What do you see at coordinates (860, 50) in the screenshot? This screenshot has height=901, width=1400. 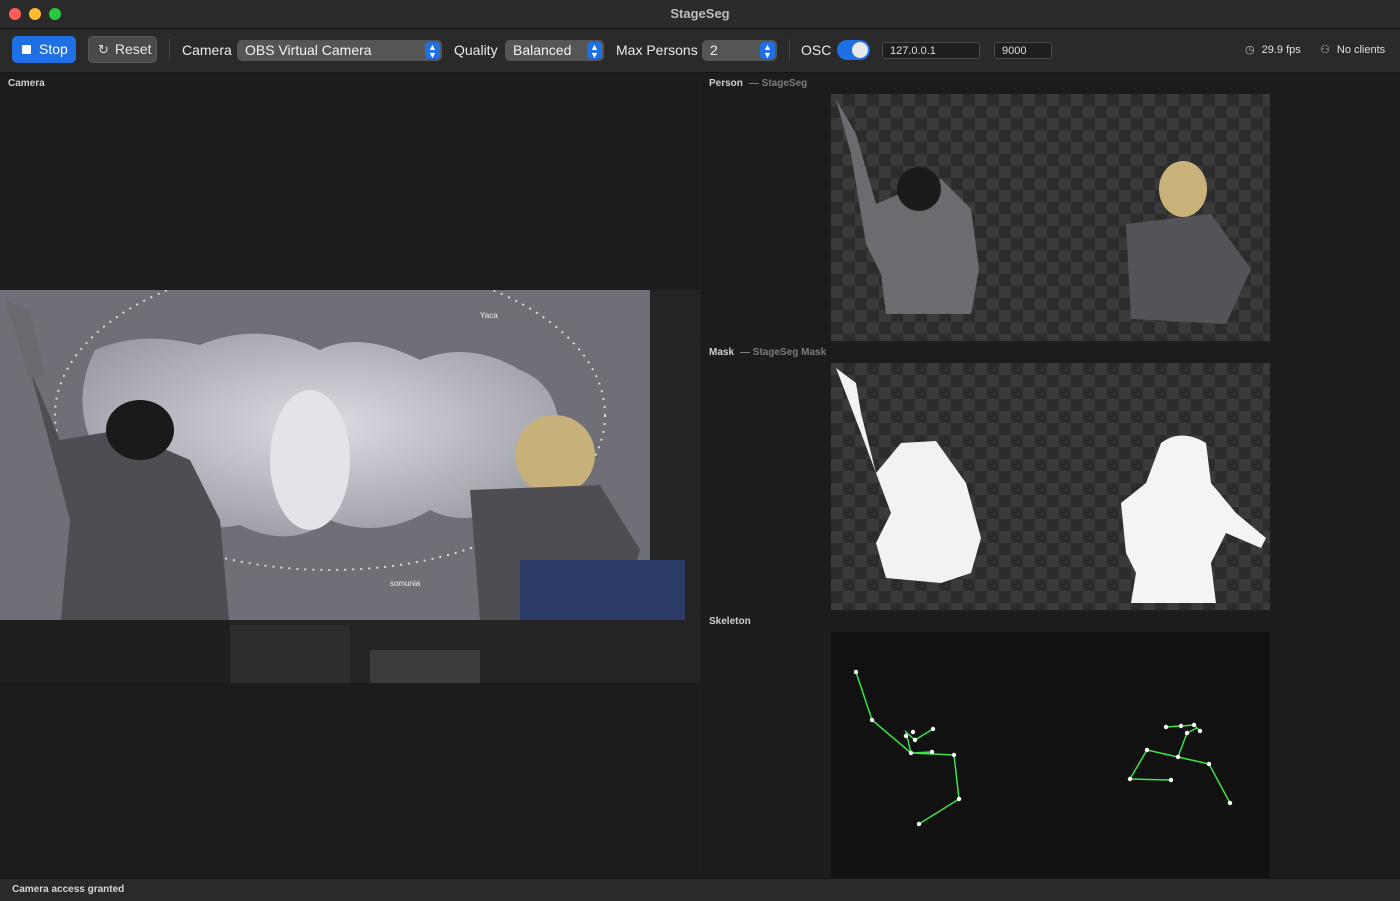 I see `toggle-knob` at bounding box center [860, 50].